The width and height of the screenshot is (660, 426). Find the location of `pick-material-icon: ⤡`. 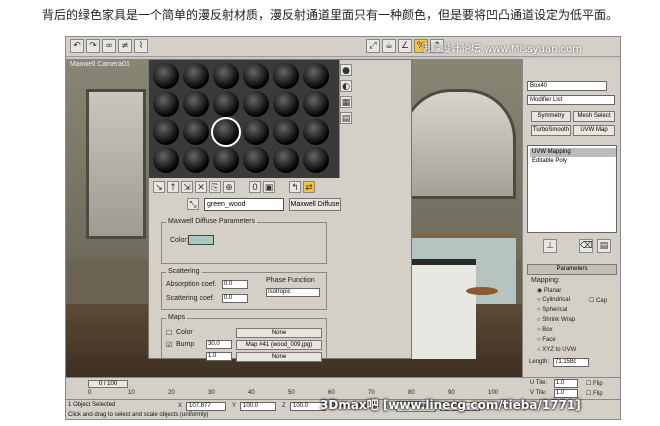

pick-material-icon: ⤡ is located at coordinates (193, 204).